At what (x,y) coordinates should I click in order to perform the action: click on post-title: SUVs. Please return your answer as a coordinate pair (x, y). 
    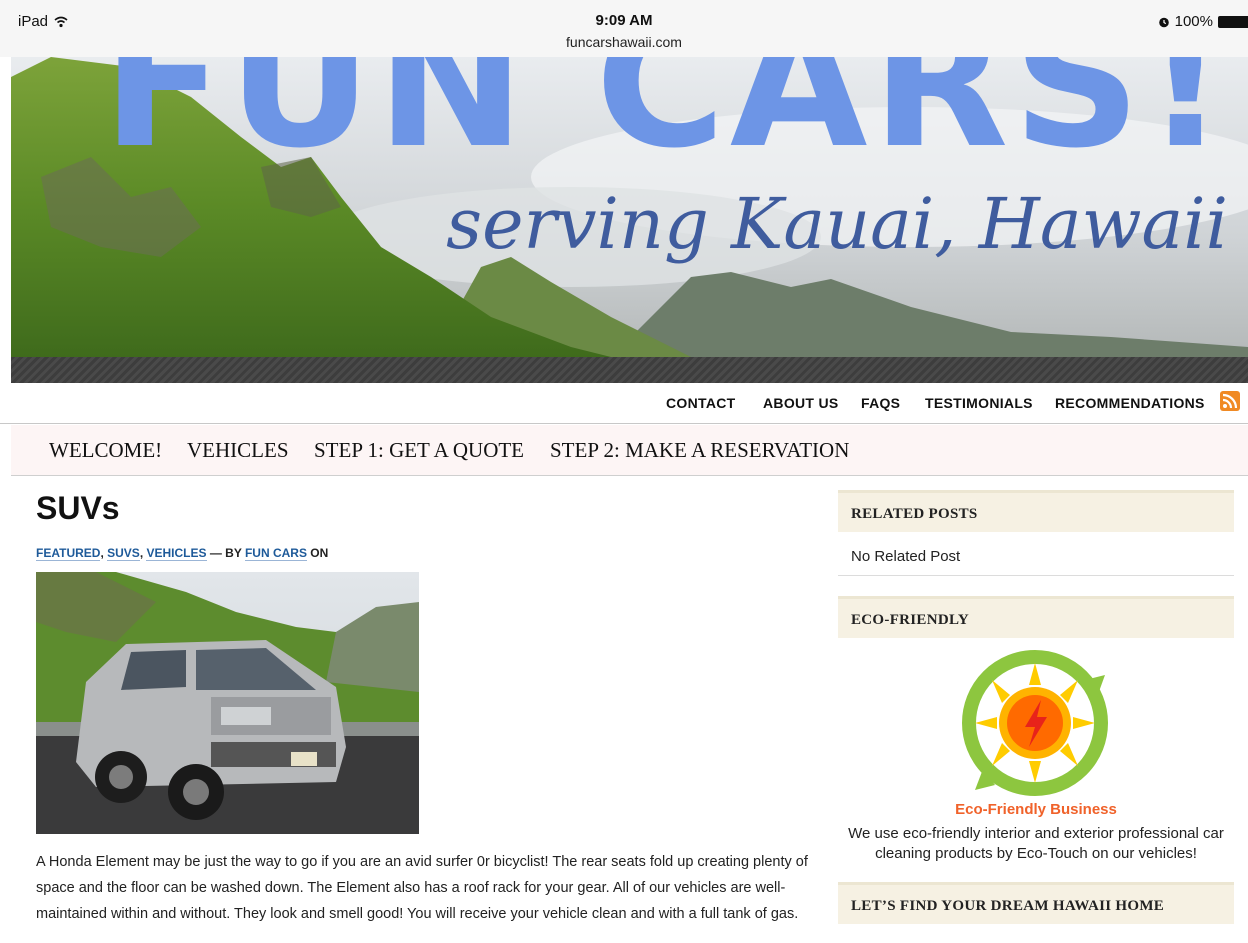
    Looking at the image, I should click on (78, 508).